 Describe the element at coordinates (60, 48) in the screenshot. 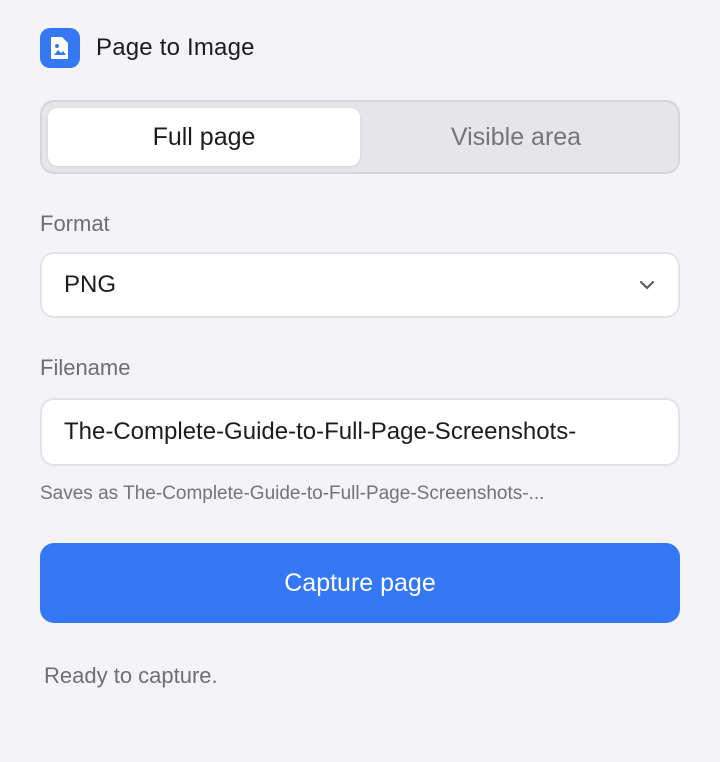

I see `image-file-icon` at that location.